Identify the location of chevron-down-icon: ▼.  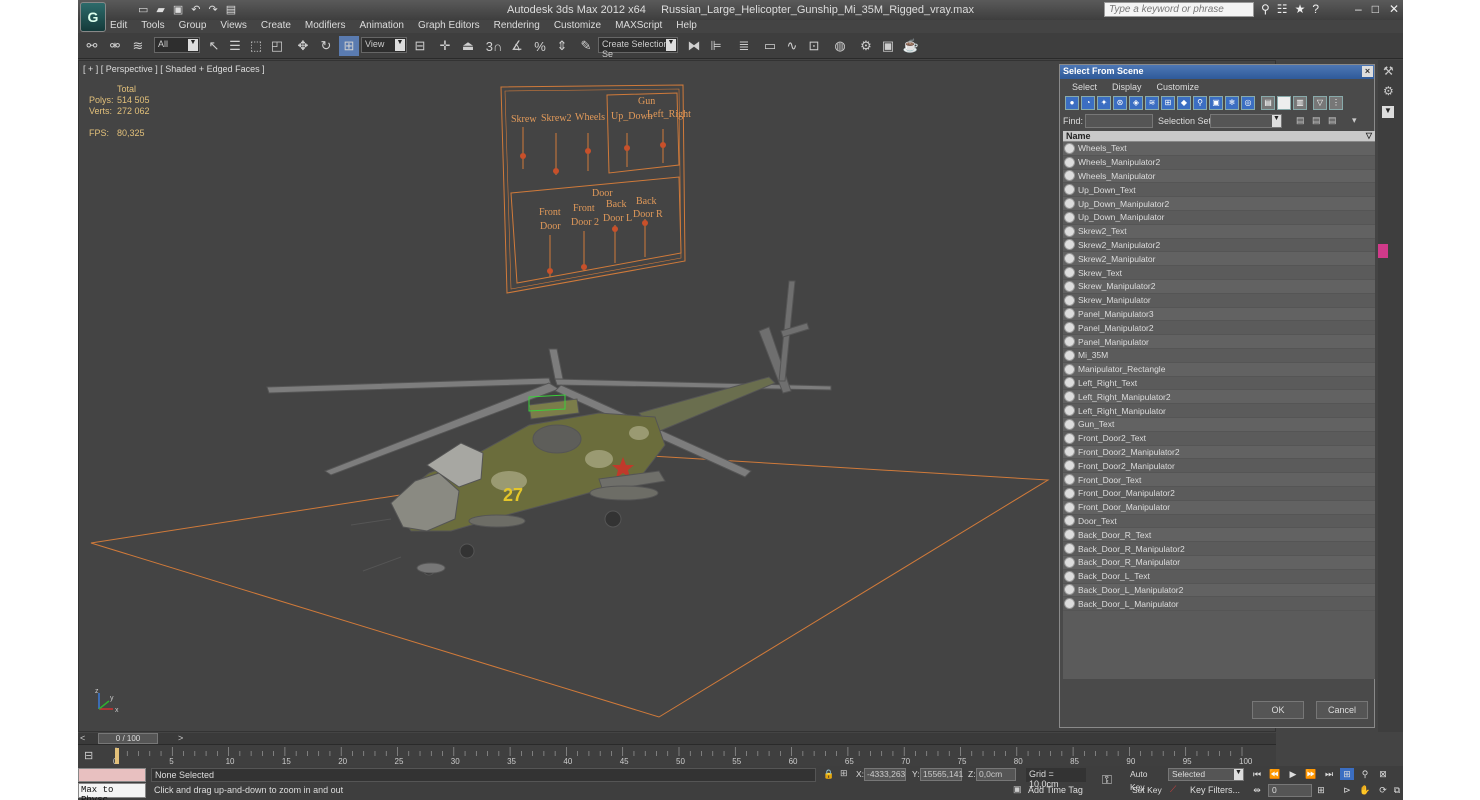
(1388, 112).